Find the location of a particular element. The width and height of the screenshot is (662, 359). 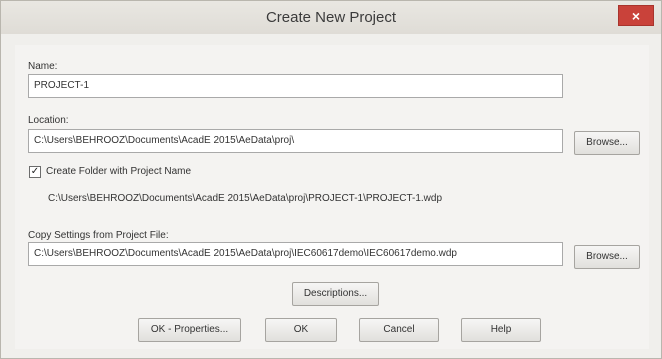

checkmark-icon: ✓ is located at coordinates (35, 171).